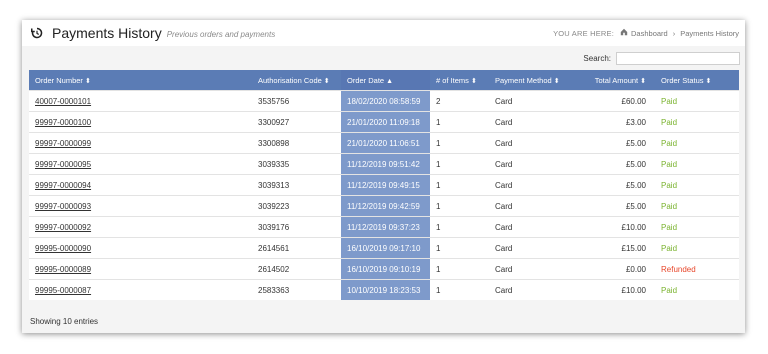  I want to click on order-date: 11/12/2019 09:42:59, so click(385, 206).